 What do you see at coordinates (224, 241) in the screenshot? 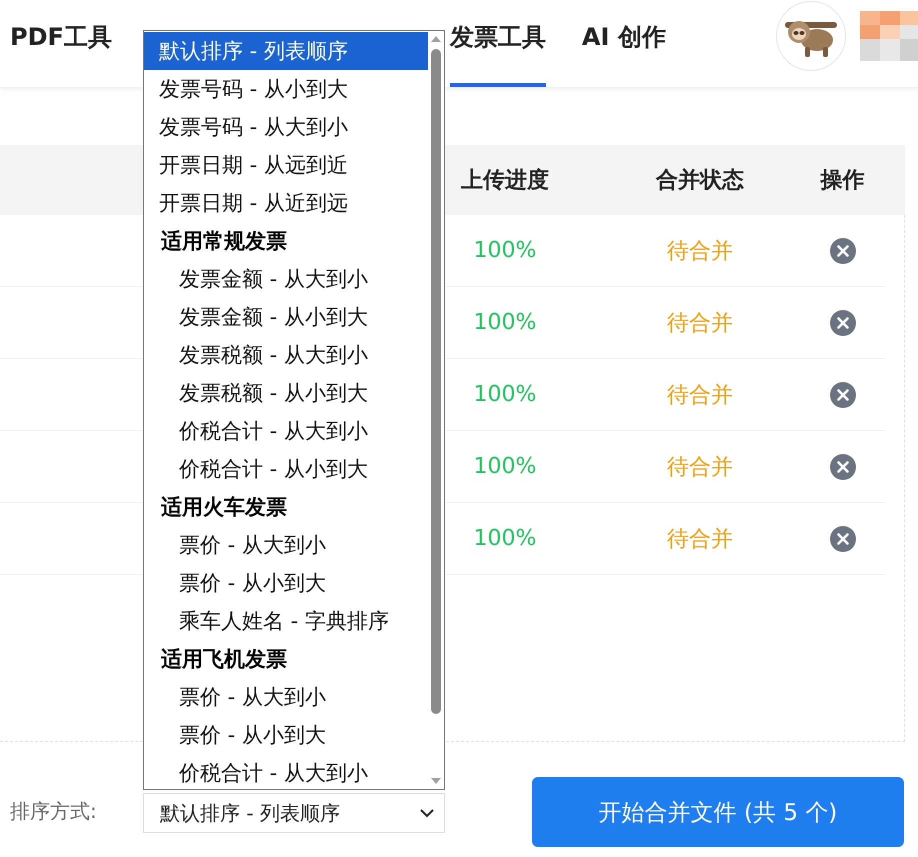
I see `option-group-label: 适用常规发票` at bounding box center [224, 241].